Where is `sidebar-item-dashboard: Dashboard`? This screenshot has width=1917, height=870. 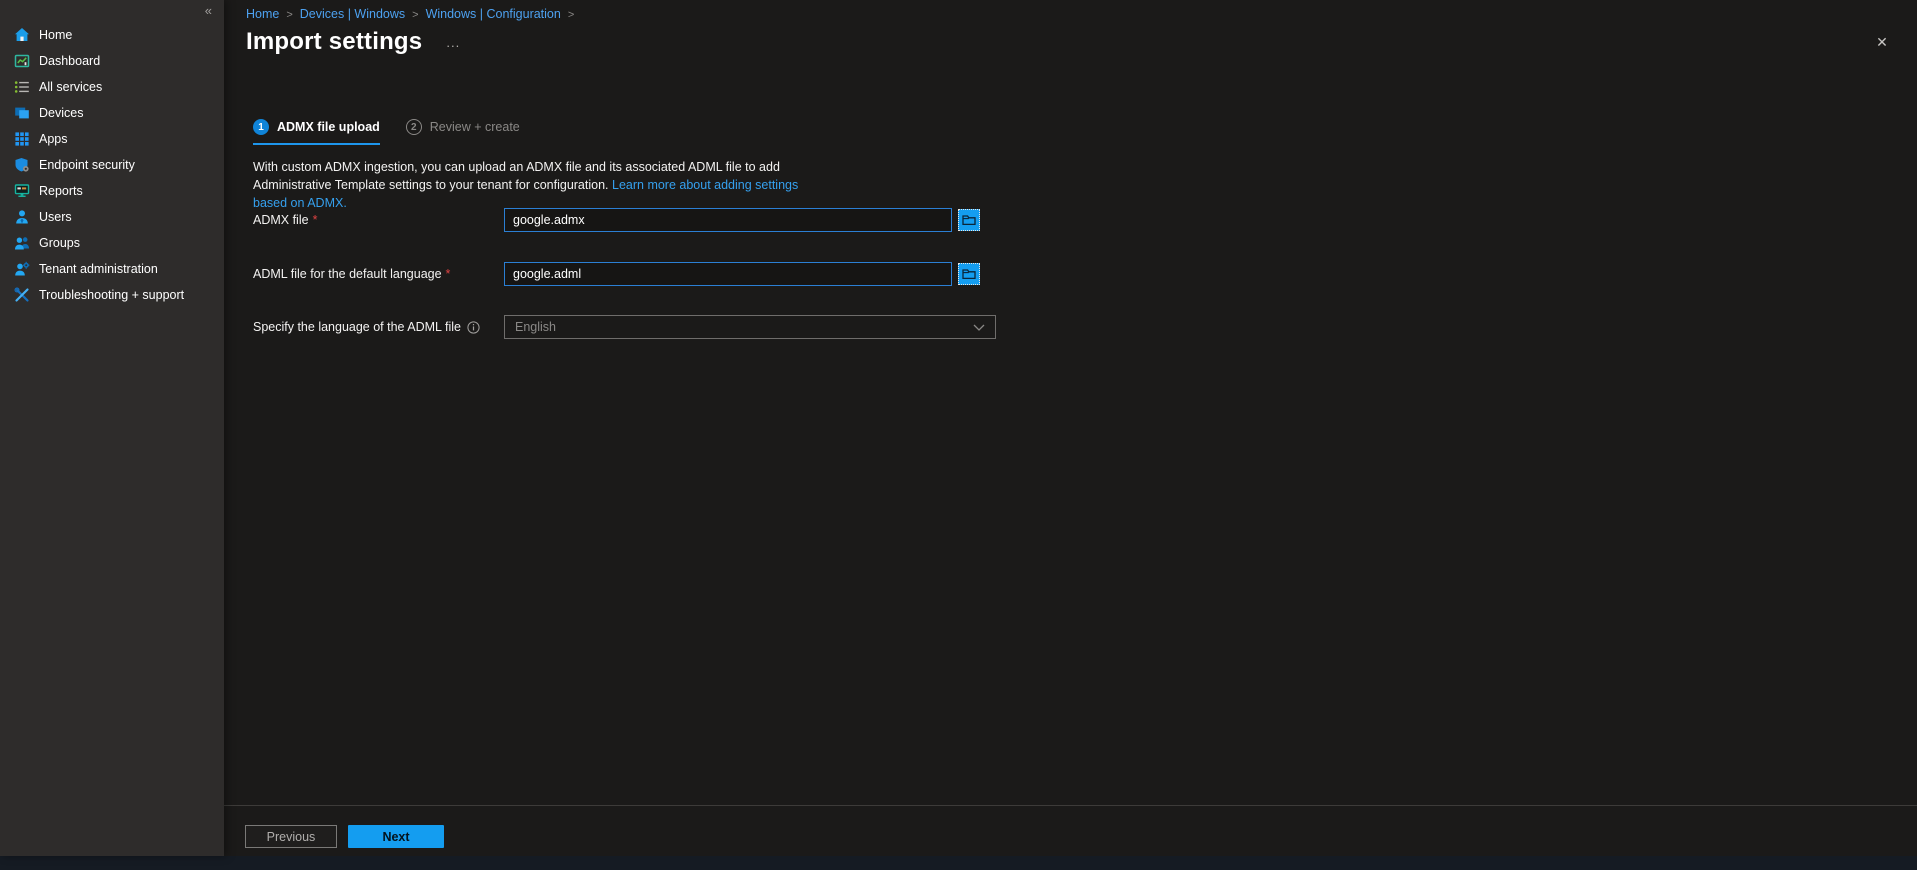
sidebar-item-dashboard: Dashboard is located at coordinates (112, 61).